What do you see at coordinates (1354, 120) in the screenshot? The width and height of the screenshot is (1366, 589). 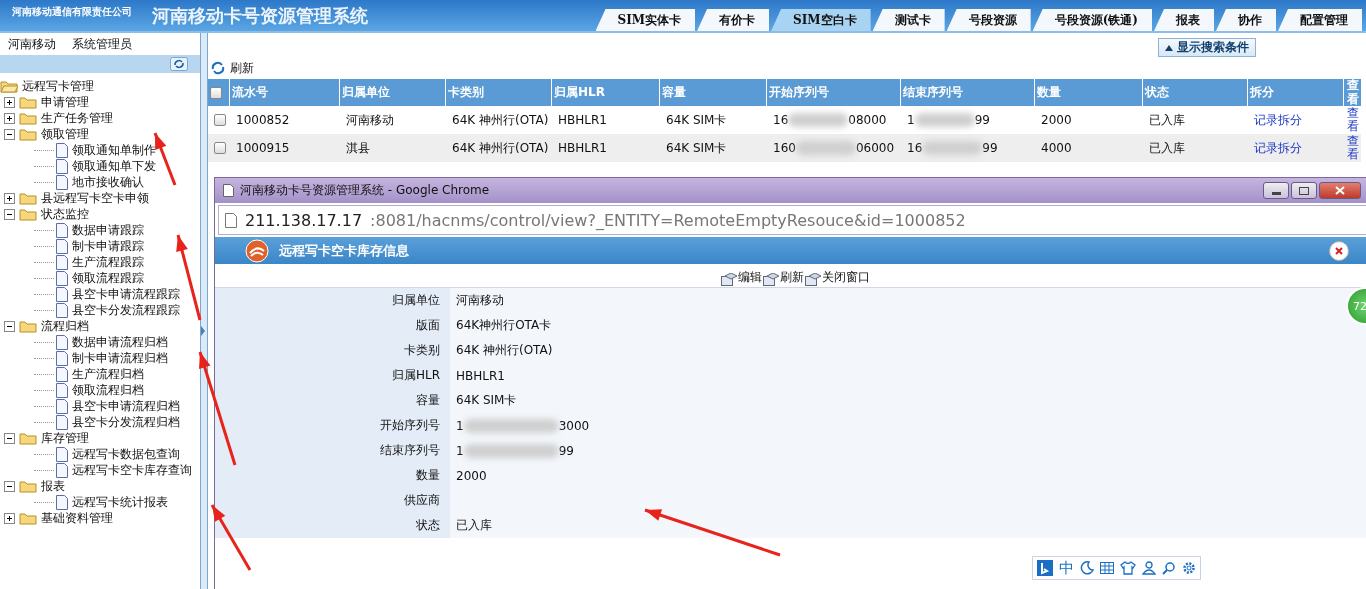 I see `row-link: 查看` at bounding box center [1354, 120].